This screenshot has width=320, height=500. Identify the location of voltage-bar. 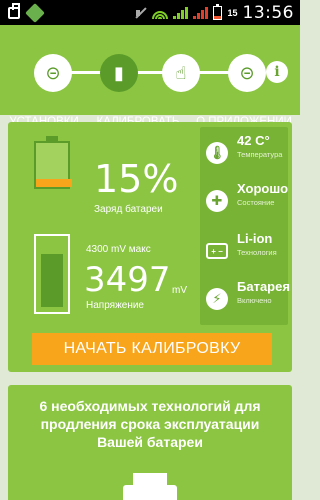
(52, 274).